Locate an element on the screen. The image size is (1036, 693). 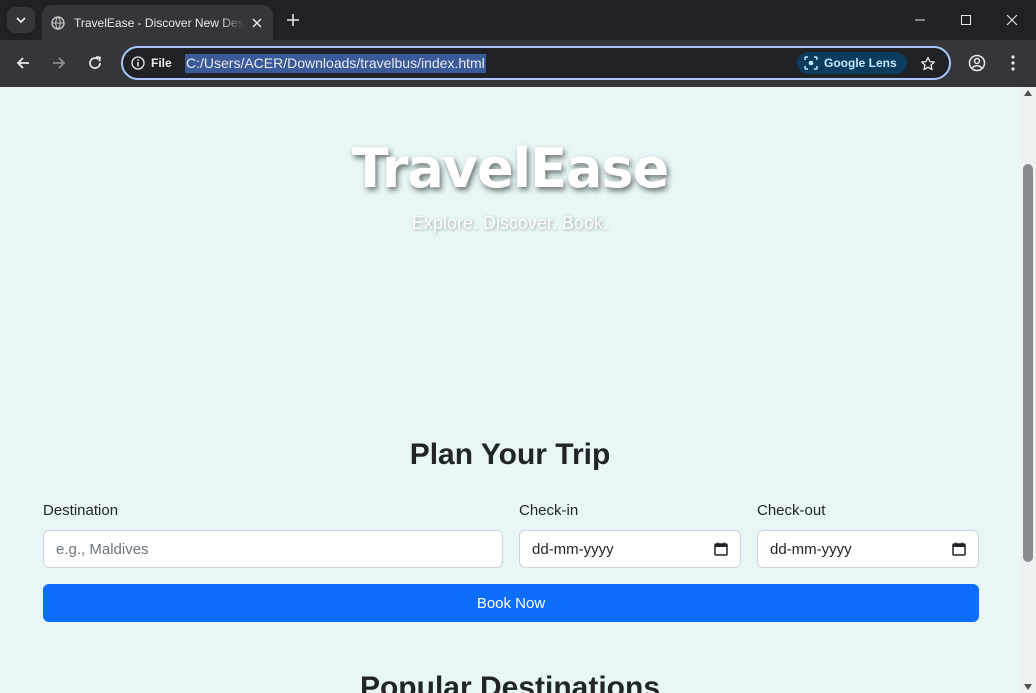
vertical-scrollbar is located at coordinates (1028, 390).